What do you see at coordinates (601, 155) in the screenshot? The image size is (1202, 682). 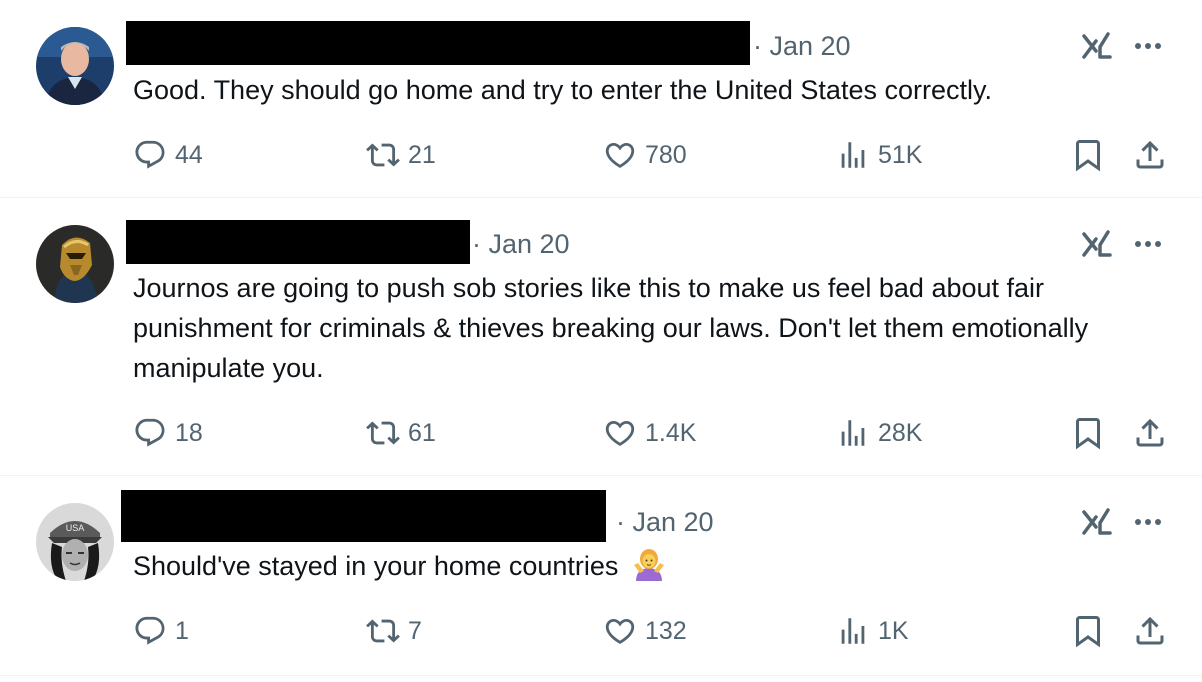 I see `tweet-actions: 44 21 780 51K` at bounding box center [601, 155].